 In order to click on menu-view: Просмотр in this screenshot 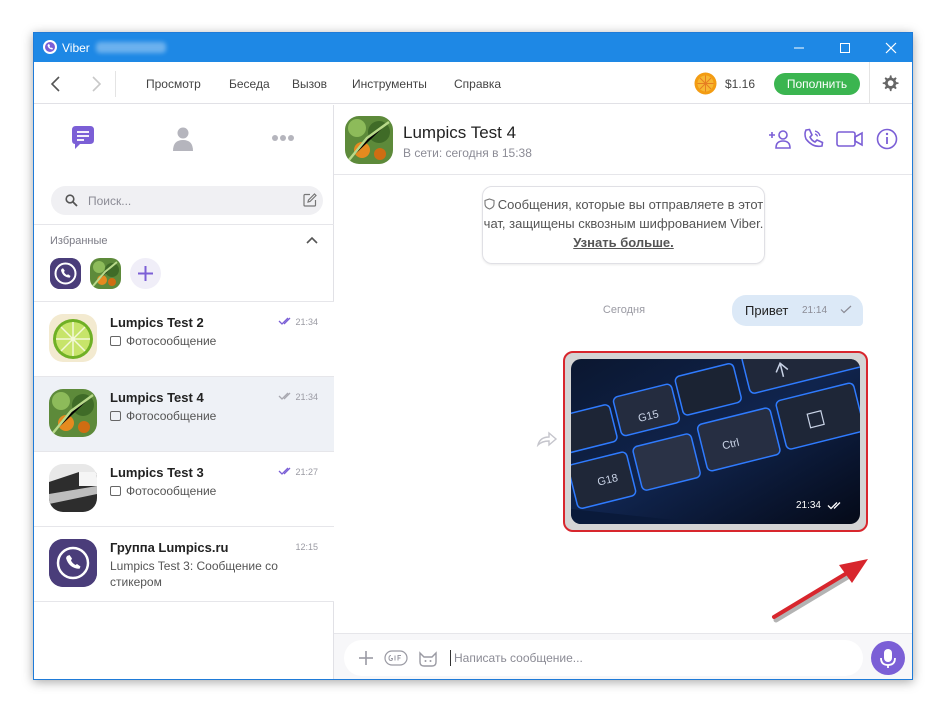, I will do `click(173, 84)`.